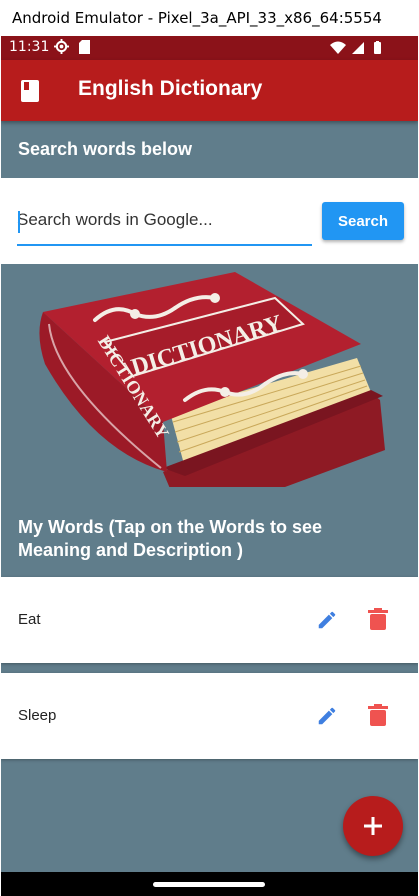  What do you see at coordinates (164, 220) in the screenshot?
I see `search-input` at bounding box center [164, 220].